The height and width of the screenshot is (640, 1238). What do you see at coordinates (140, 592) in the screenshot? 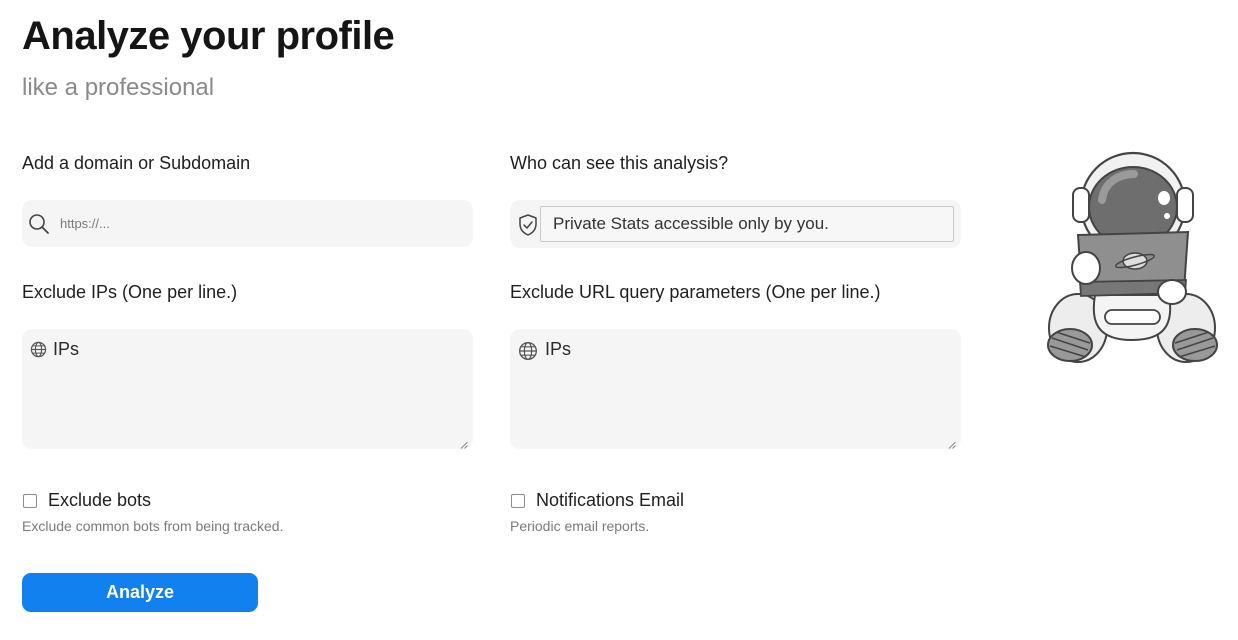
I see `analyze-button: Analyze` at bounding box center [140, 592].